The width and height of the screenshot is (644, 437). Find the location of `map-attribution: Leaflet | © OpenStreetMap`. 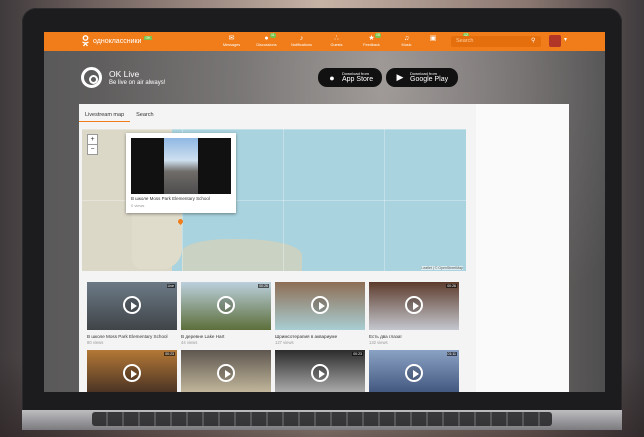

map-attribution: Leaflet | © OpenStreetMap is located at coordinates (442, 268).